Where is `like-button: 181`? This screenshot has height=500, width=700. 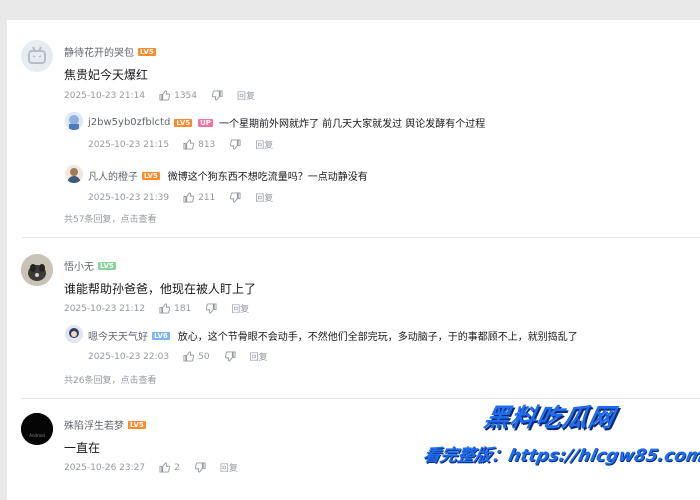
like-button: 181 is located at coordinates (175, 308).